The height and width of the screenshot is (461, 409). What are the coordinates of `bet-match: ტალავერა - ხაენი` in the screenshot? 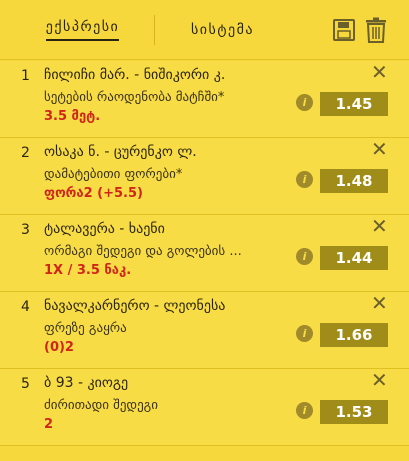 It's located at (104, 229).